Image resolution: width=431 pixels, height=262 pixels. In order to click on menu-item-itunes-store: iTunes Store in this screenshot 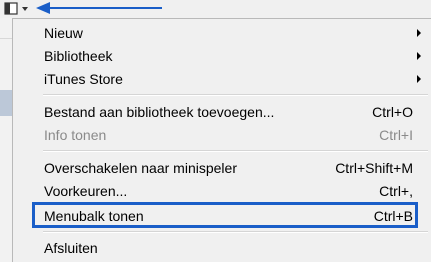, I will do `click(222, 79)`.